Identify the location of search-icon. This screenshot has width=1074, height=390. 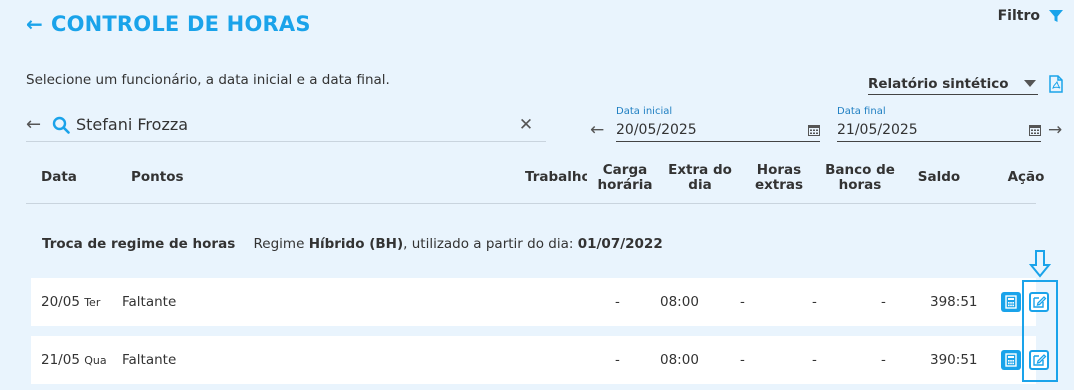
(61, 125).